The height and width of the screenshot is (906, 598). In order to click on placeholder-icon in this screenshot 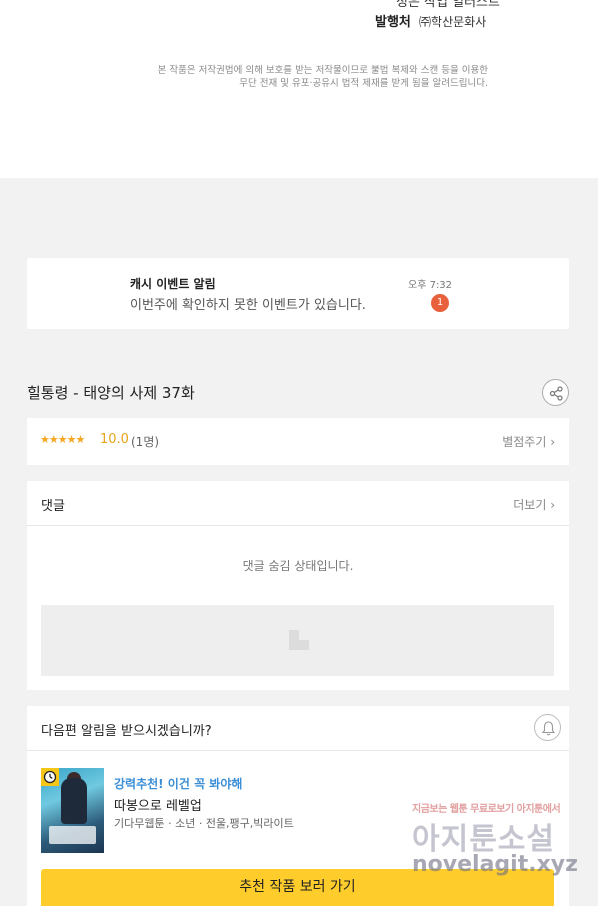, I will do `click(299, 640)`.